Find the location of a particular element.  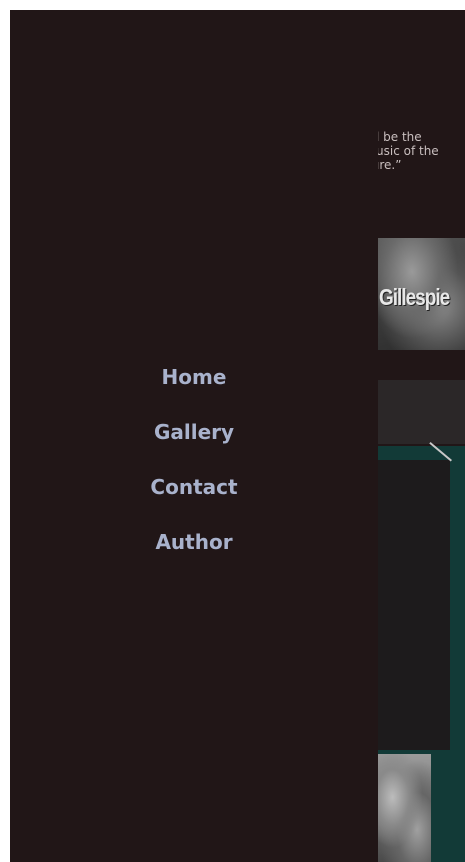

nav-item-author: Author is located at coordinates (194, 541).